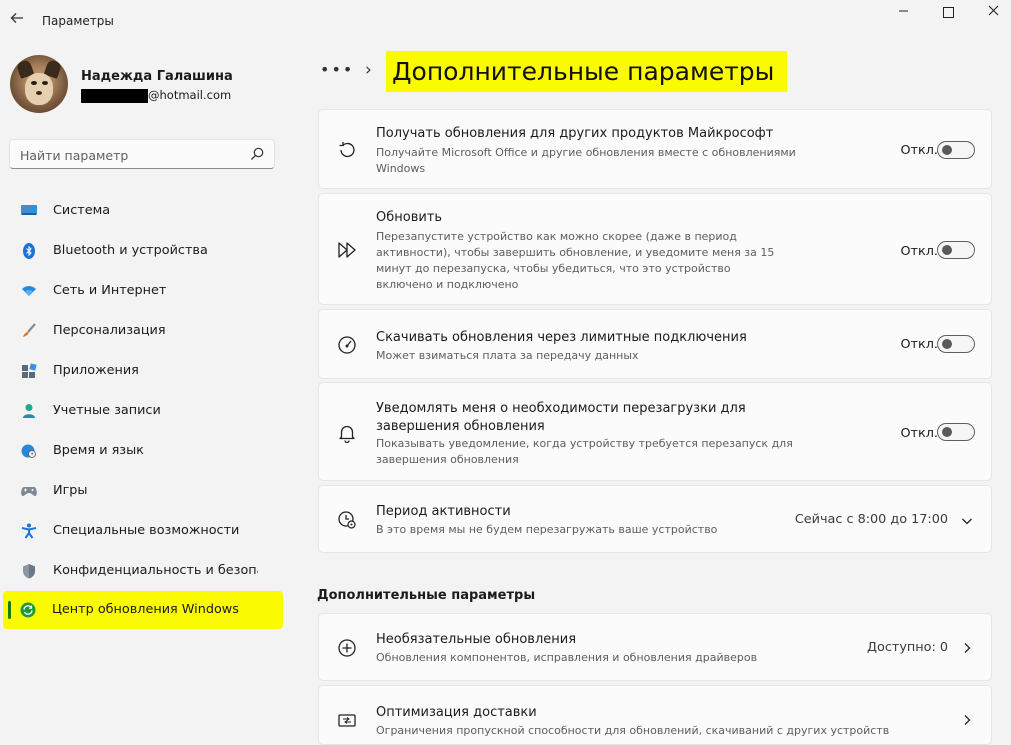  I want to click on maximize-button, so click(948, 14).